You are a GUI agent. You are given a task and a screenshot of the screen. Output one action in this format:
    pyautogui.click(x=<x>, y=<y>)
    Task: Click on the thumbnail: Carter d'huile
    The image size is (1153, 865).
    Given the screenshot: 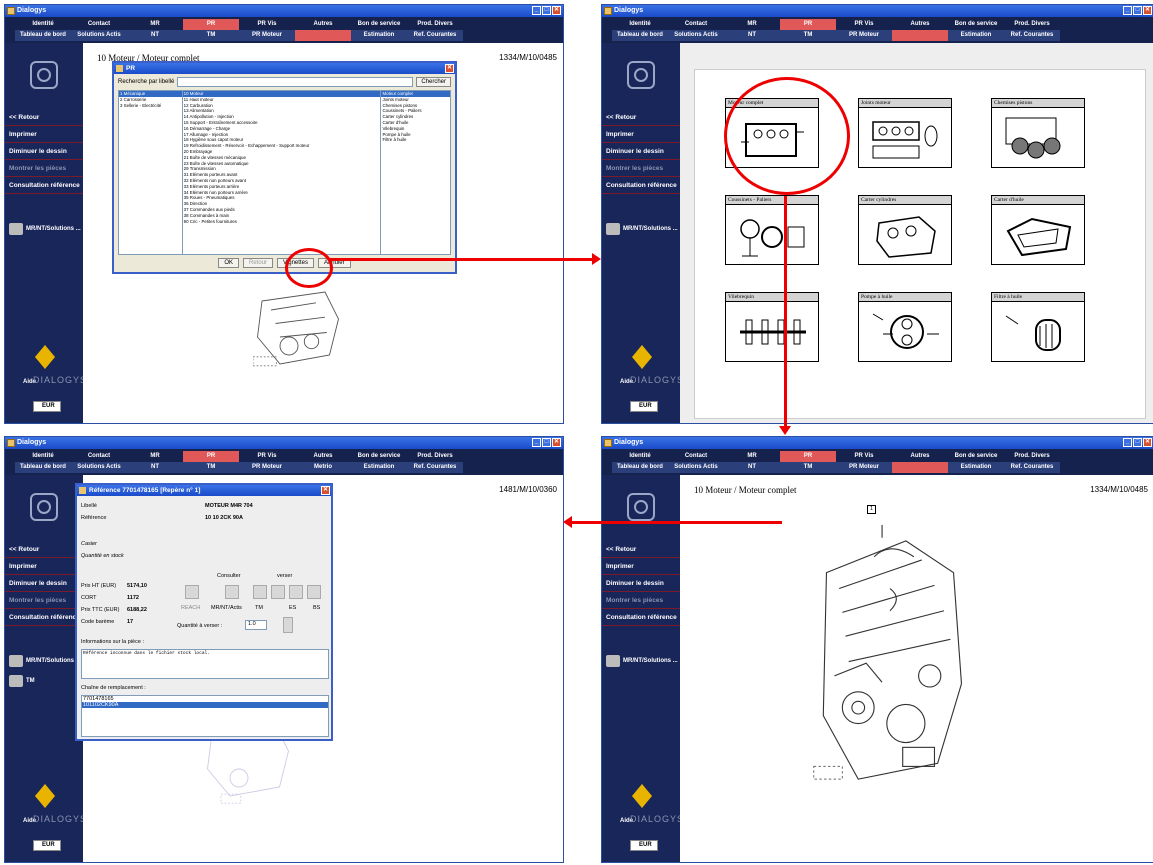 What is the action you would take?
    pyautogui.click(x=1038, y=230)
    